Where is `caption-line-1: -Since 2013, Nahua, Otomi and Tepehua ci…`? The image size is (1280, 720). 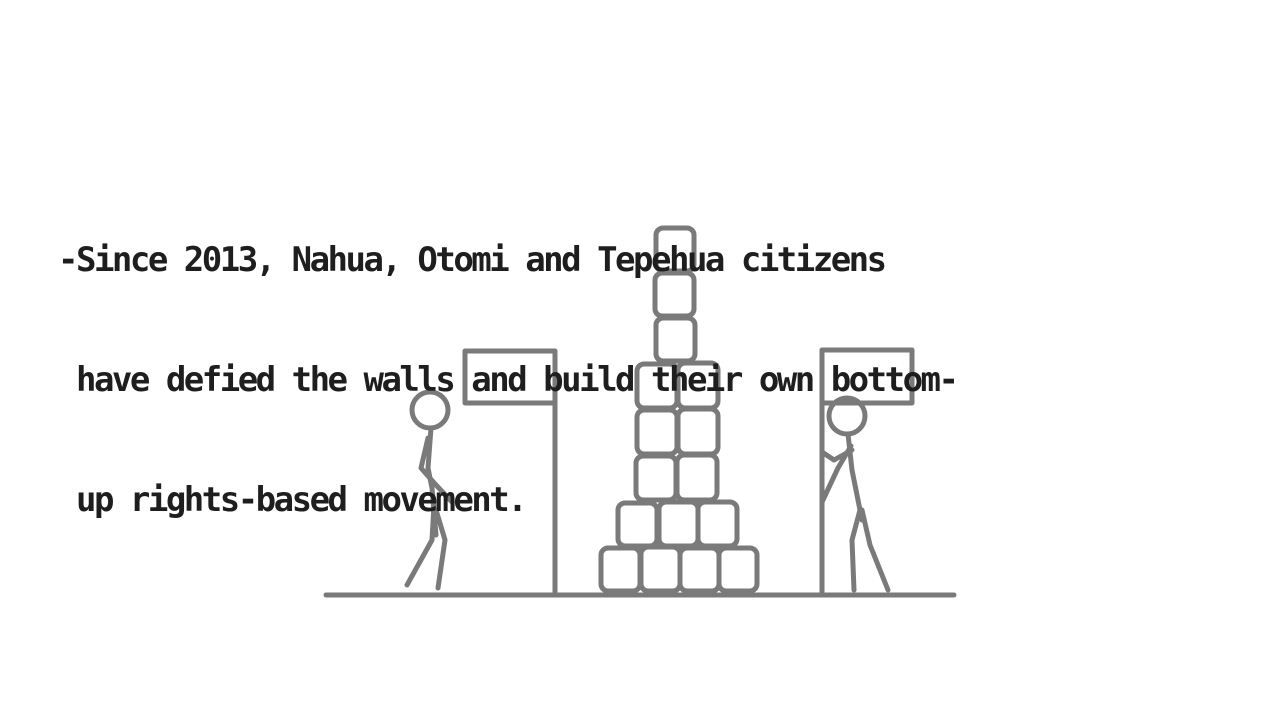 caption-line-1: -Since 2013, Nahua, Otomi and Tepehua ci… is located at coordinates (472, 260).